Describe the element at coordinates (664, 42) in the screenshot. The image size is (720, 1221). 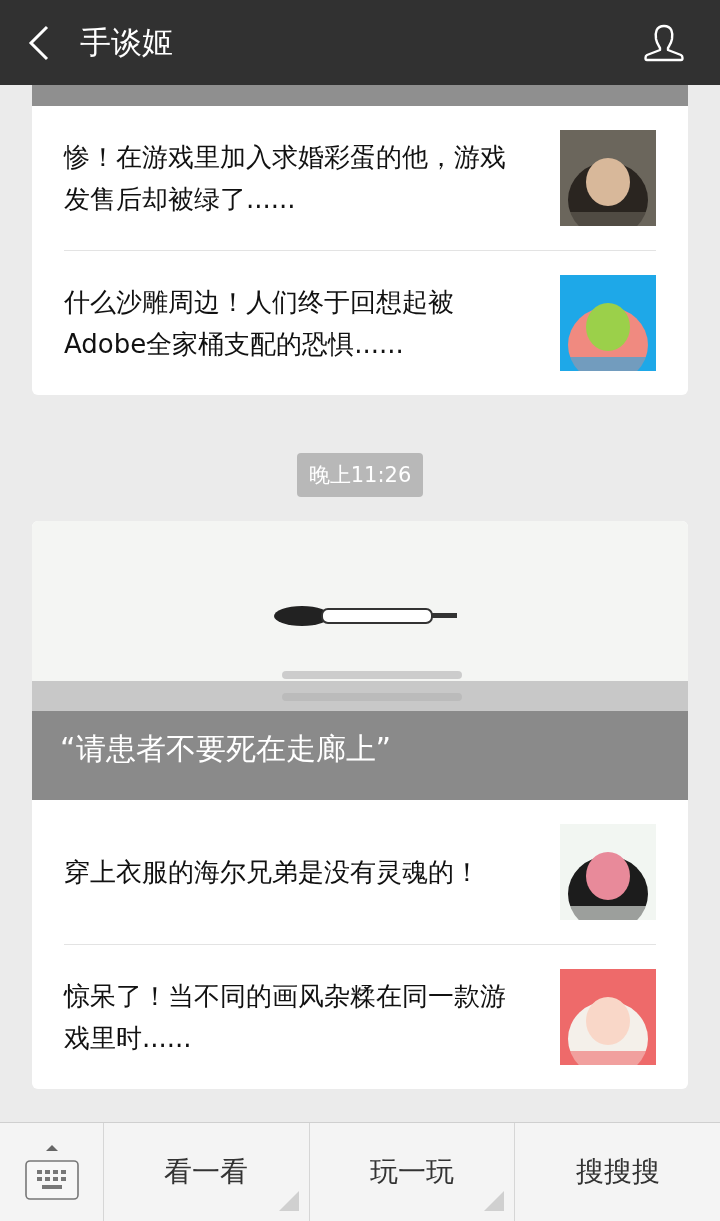
I see `profile-icon` at that location.